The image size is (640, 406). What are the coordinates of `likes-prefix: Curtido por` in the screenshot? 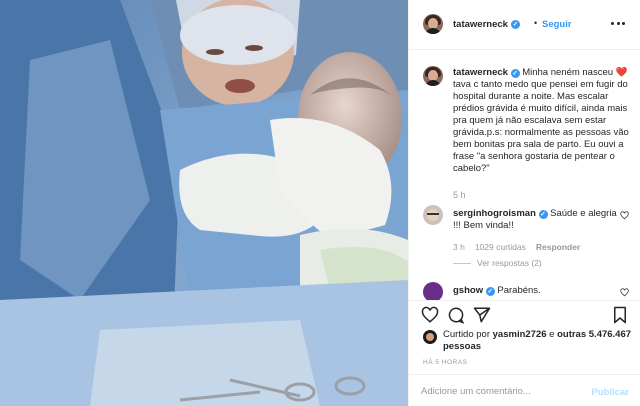 It's located at (466, 334).